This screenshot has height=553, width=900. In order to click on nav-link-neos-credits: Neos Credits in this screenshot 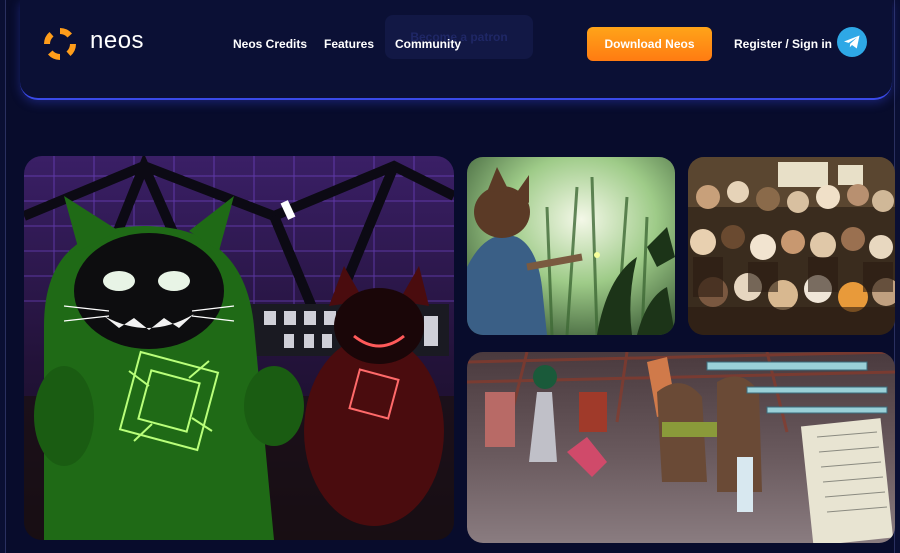, I will do `click(270, 44)`.